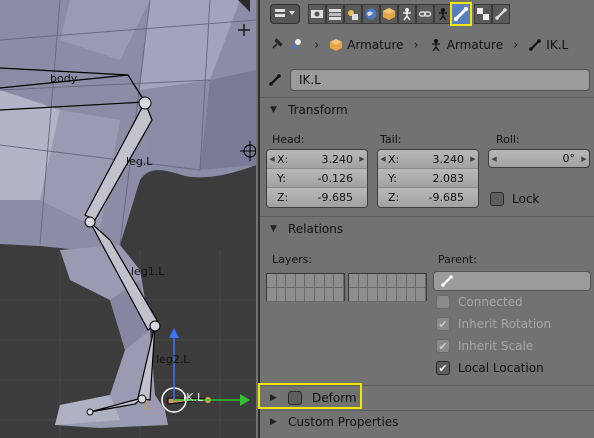 This screenshot has height=438, width=594. I want to click on texture-icon, so click(483, 14).